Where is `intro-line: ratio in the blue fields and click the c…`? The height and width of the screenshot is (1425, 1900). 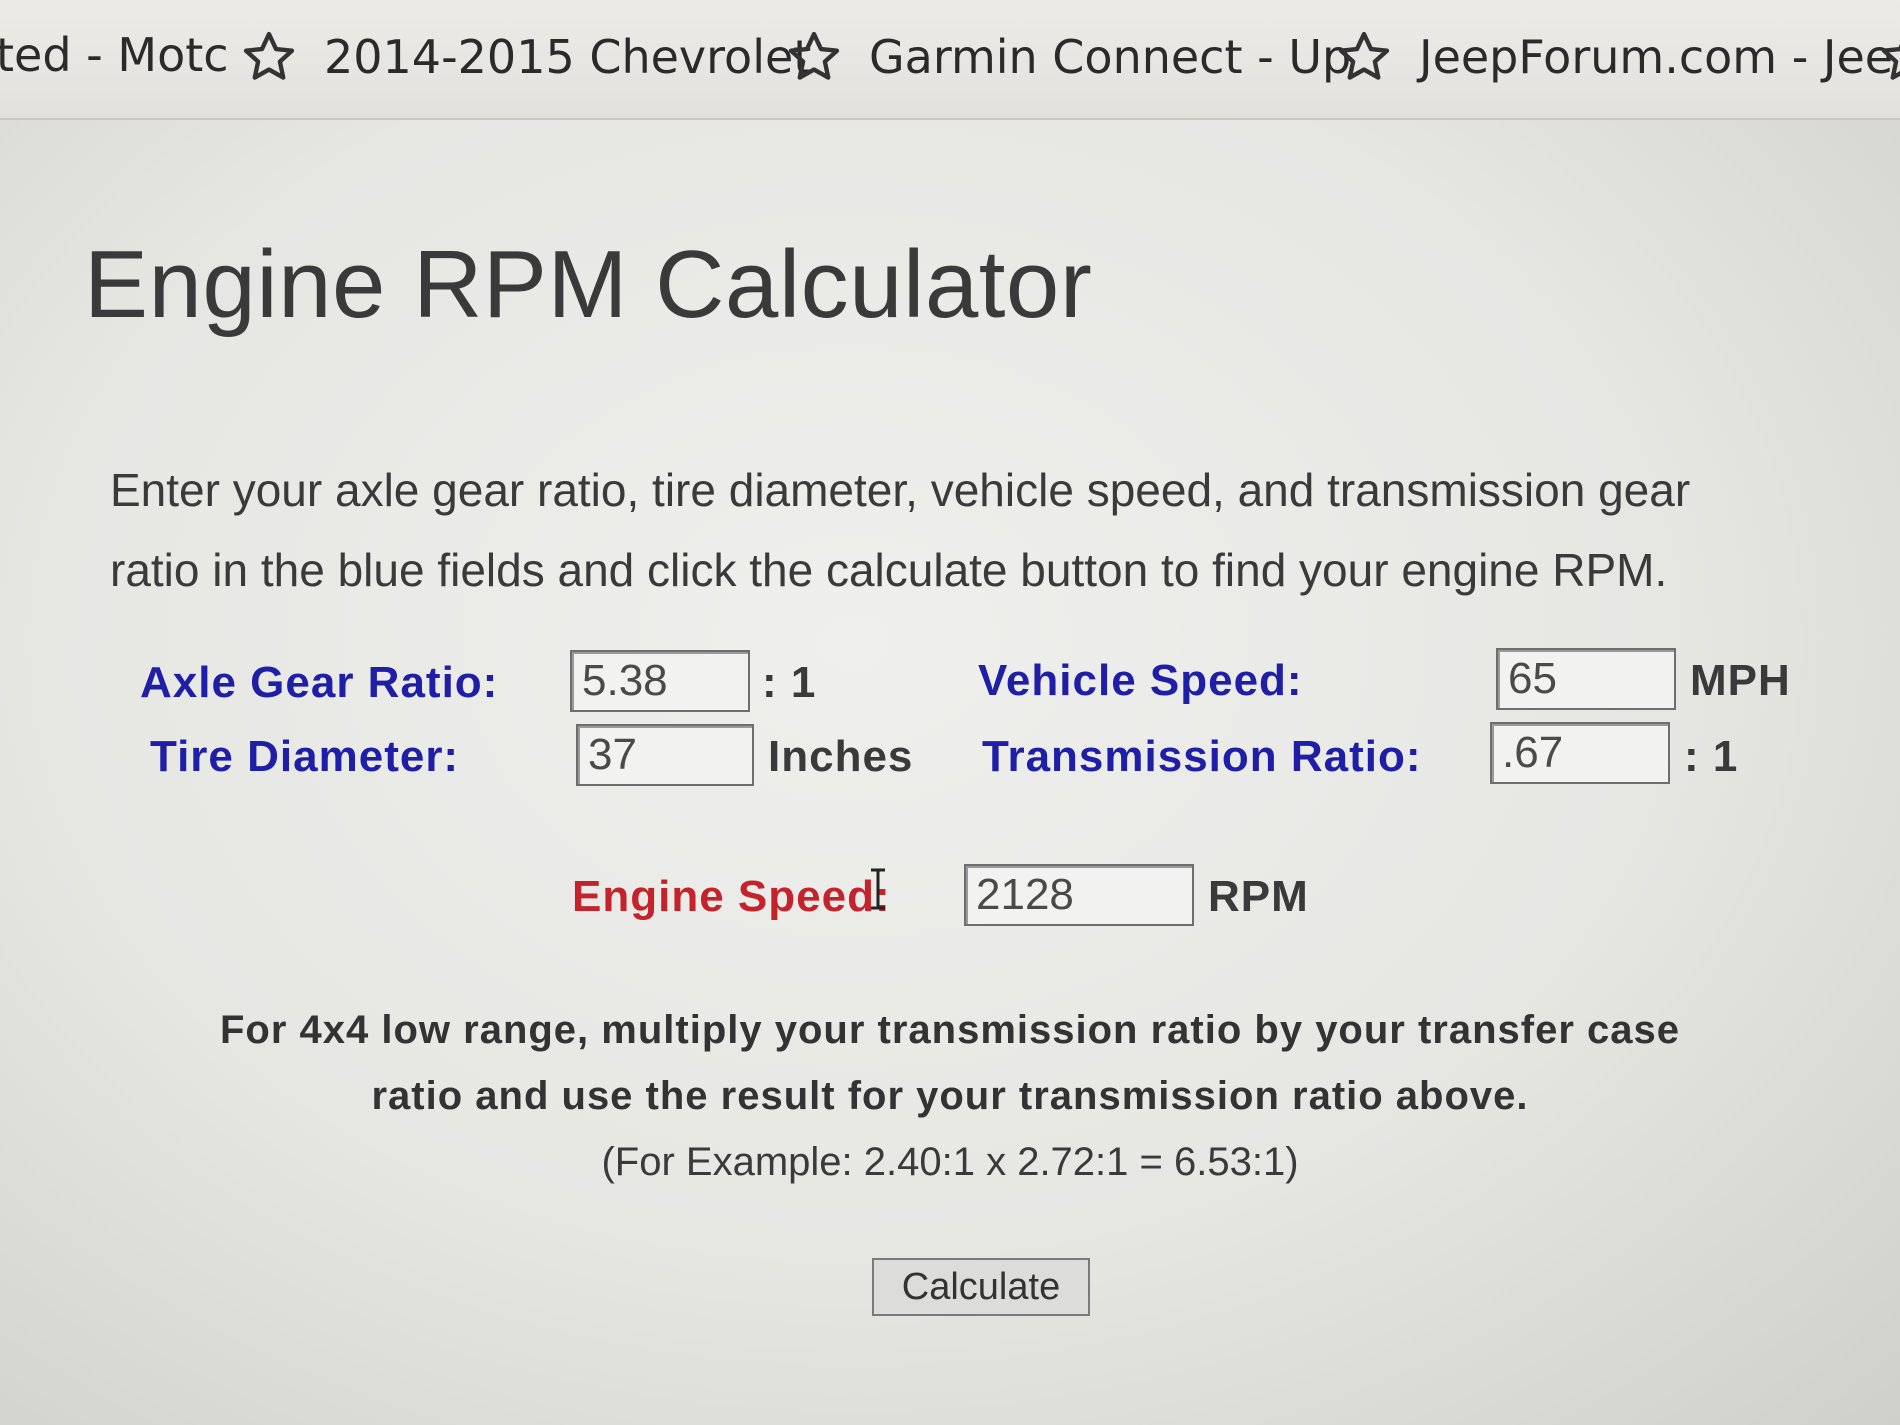 intro-line: ratio in the blue fields and click the c… is located at coordinates (889, 570).